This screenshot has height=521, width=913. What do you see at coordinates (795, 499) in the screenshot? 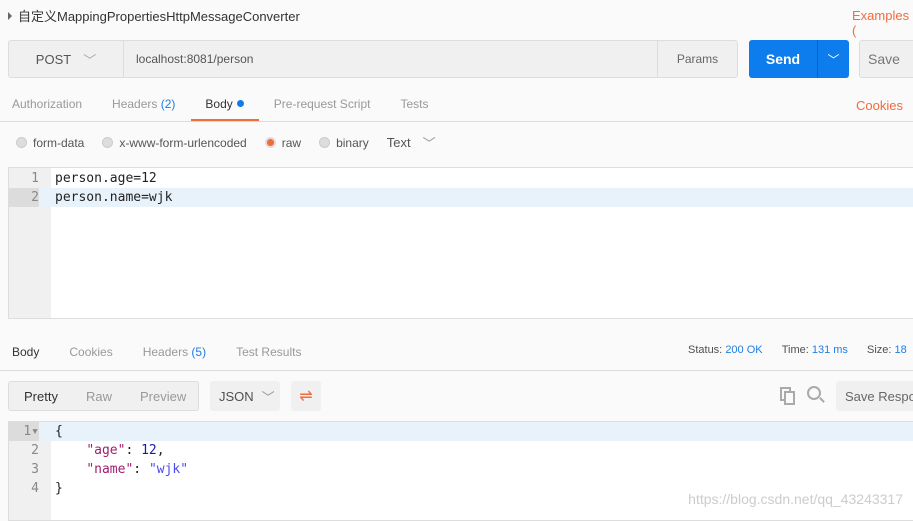
I see `watermark: https://blog.csdn.net/qq_43243317` at bounding box center [795, 499].